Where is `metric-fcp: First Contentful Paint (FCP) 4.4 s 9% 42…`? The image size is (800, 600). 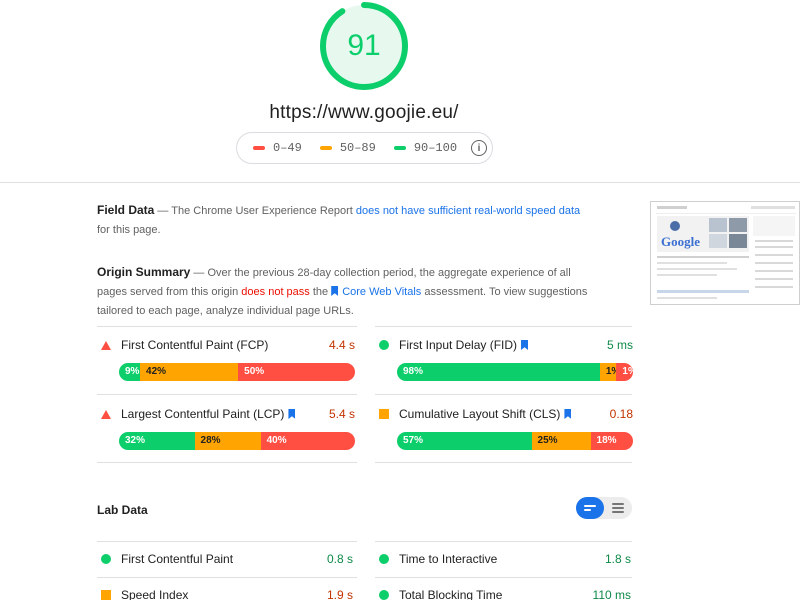 metric-fcp: First Contentful Paint (FCP) 4.4 s 9% 42… is located at coordinates (226, 358).